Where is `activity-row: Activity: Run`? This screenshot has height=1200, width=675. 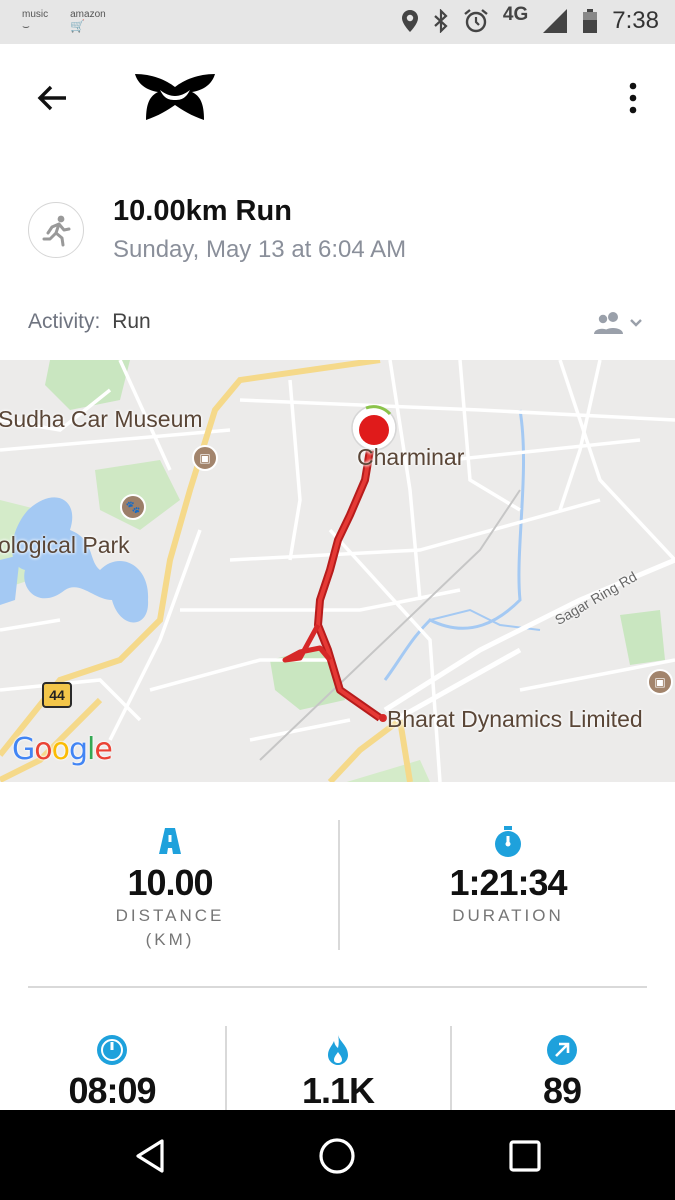 activity-row: Activity: Run is located at coordinates (89, 322).